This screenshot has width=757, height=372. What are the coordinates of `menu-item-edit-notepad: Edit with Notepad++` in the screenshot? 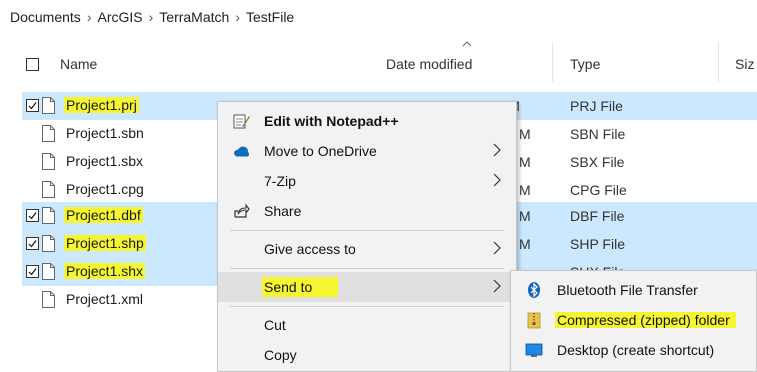 It's located at (367, 121).